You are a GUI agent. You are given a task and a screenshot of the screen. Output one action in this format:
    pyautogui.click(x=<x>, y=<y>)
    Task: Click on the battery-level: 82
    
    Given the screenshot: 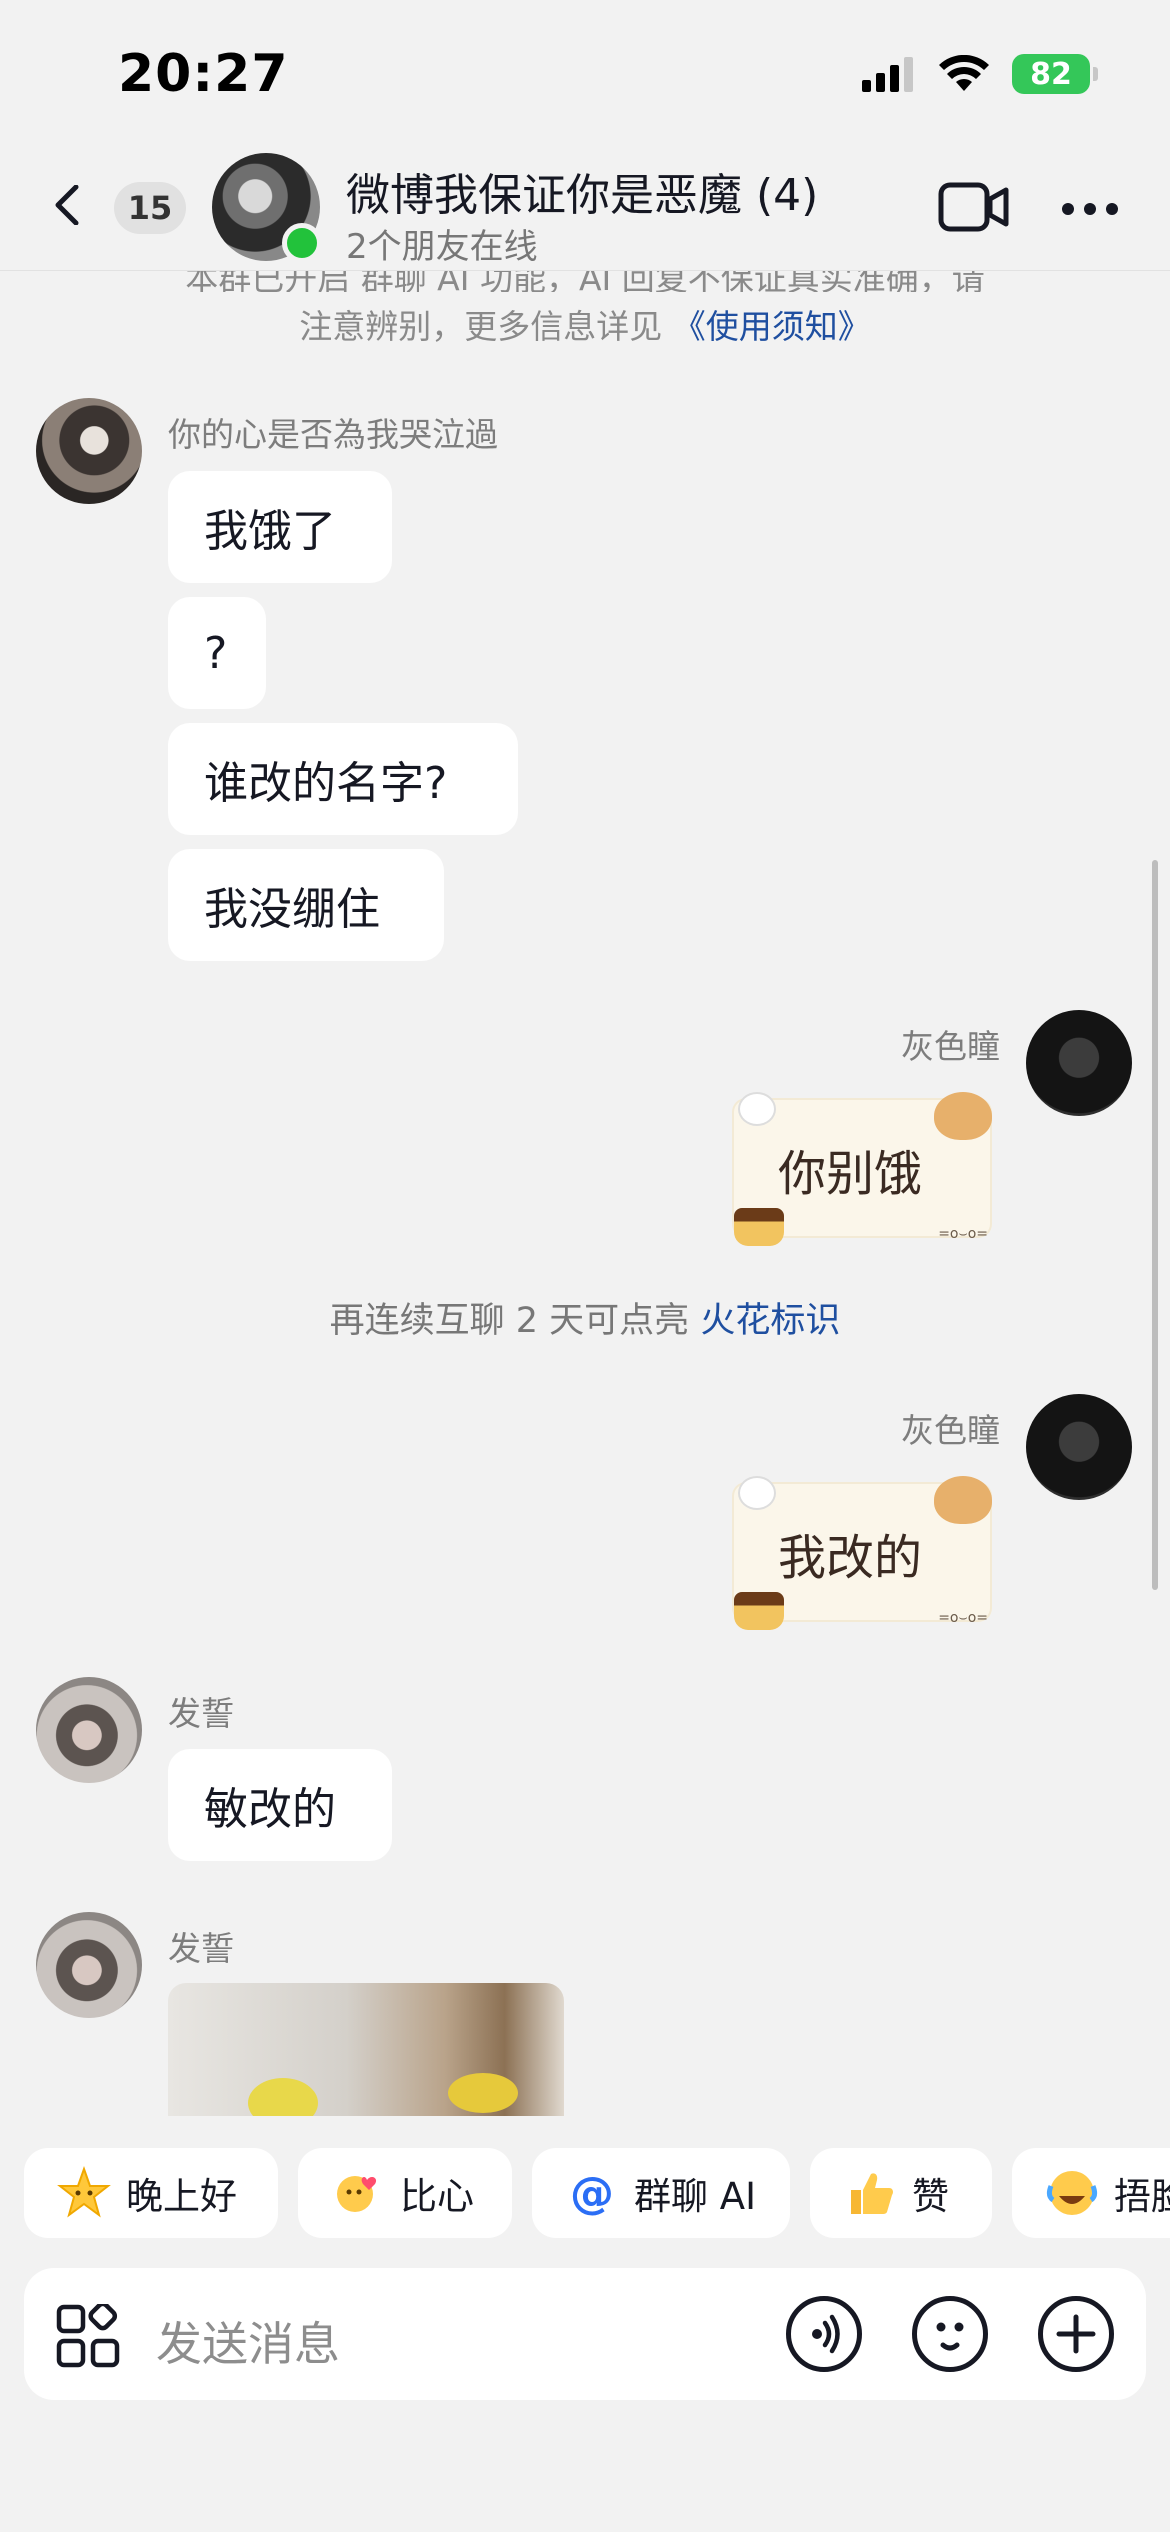 What is the action you would take?
    pyautogui.click(x=1051, y=74)
    